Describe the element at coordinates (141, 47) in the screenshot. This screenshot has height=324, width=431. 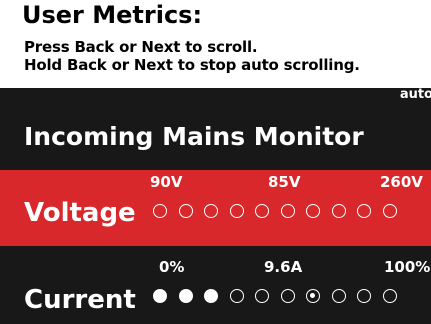
I see `instruction-scroll: Press Back or Next to scroll.` at that location.